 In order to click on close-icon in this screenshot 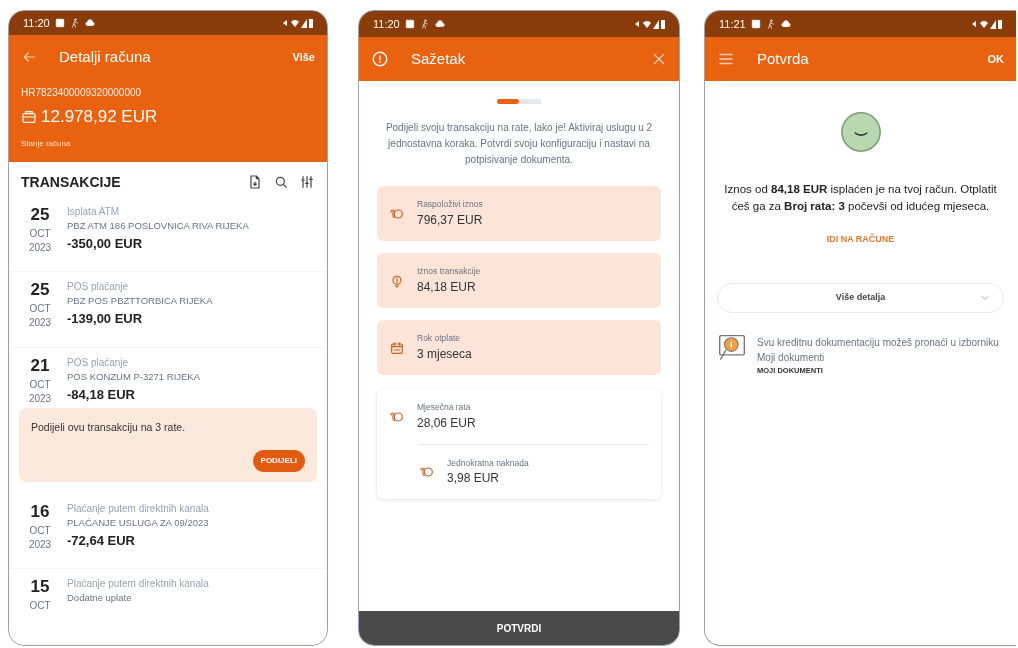, I will do `click(659, 59)`.